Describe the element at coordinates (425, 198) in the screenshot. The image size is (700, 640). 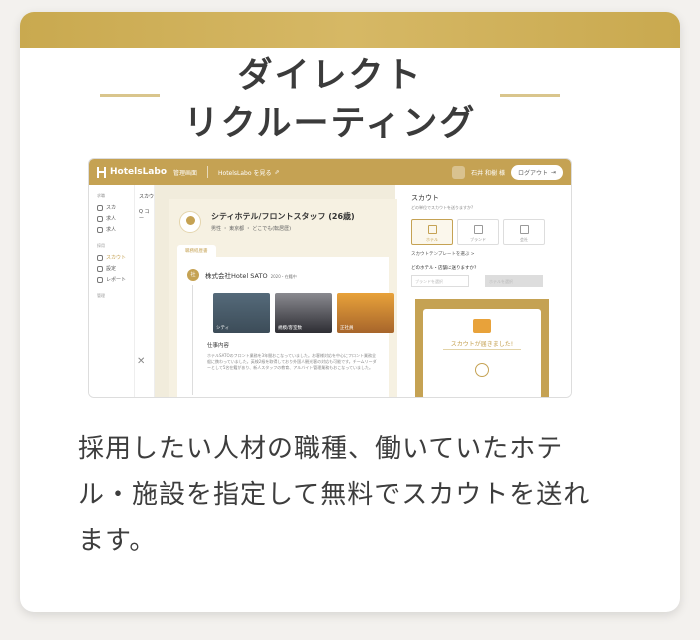
I see `scout-title: スカウト` at that location.